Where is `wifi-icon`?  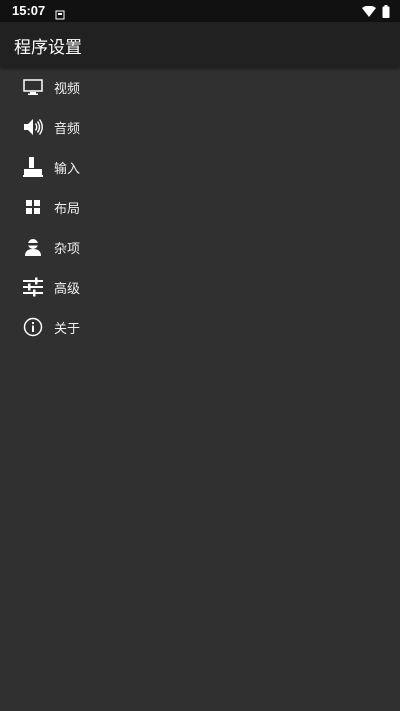 wifi-icon is located at coordinates (369, 12).